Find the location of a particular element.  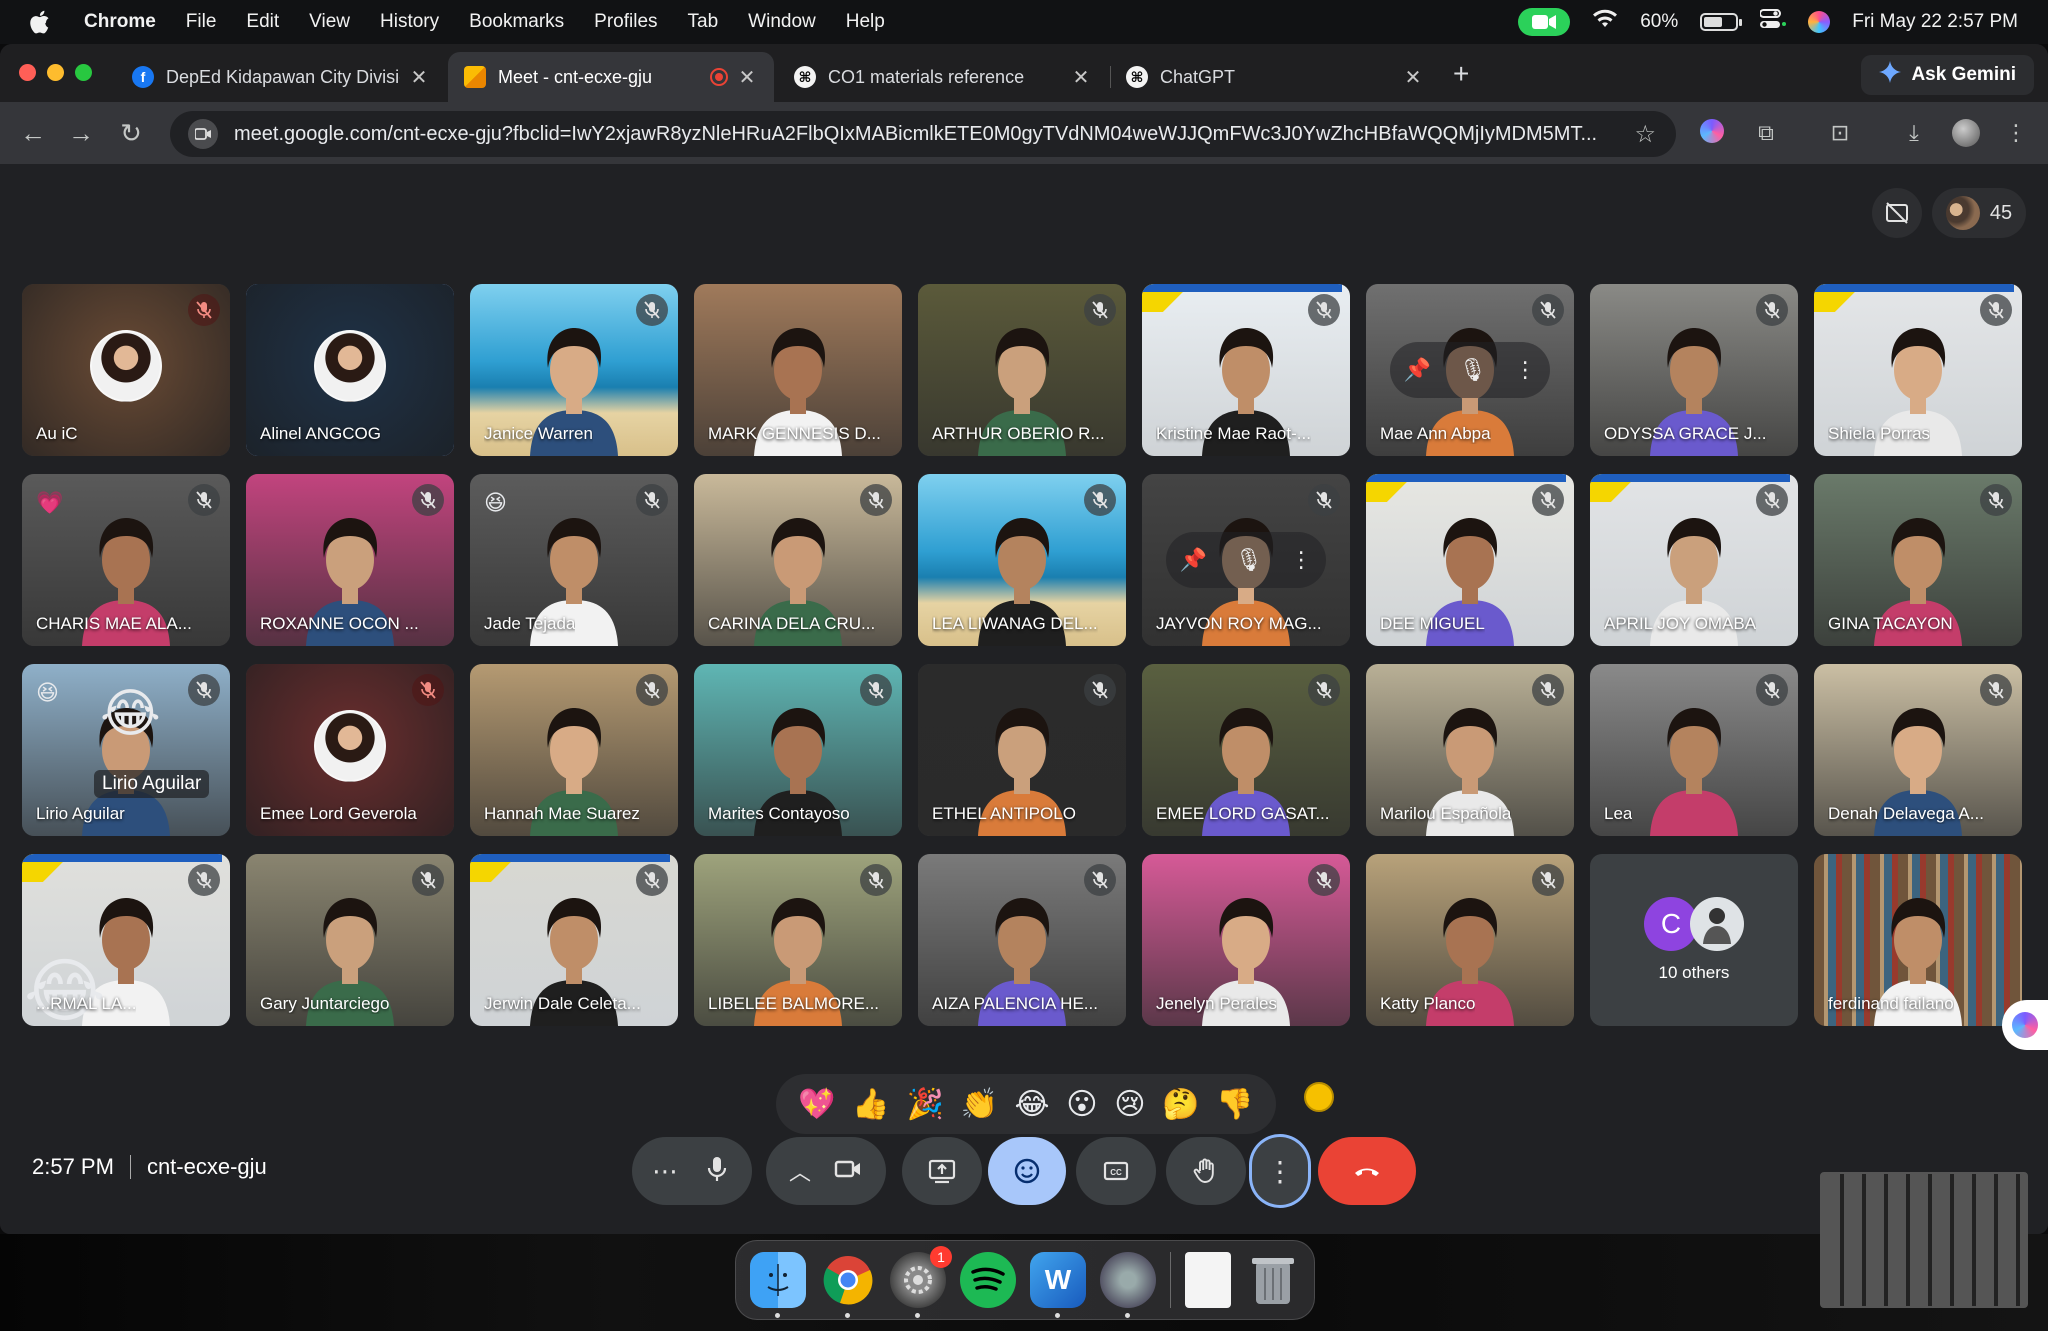

spotify-icon is located at coordinates (988, 1280).